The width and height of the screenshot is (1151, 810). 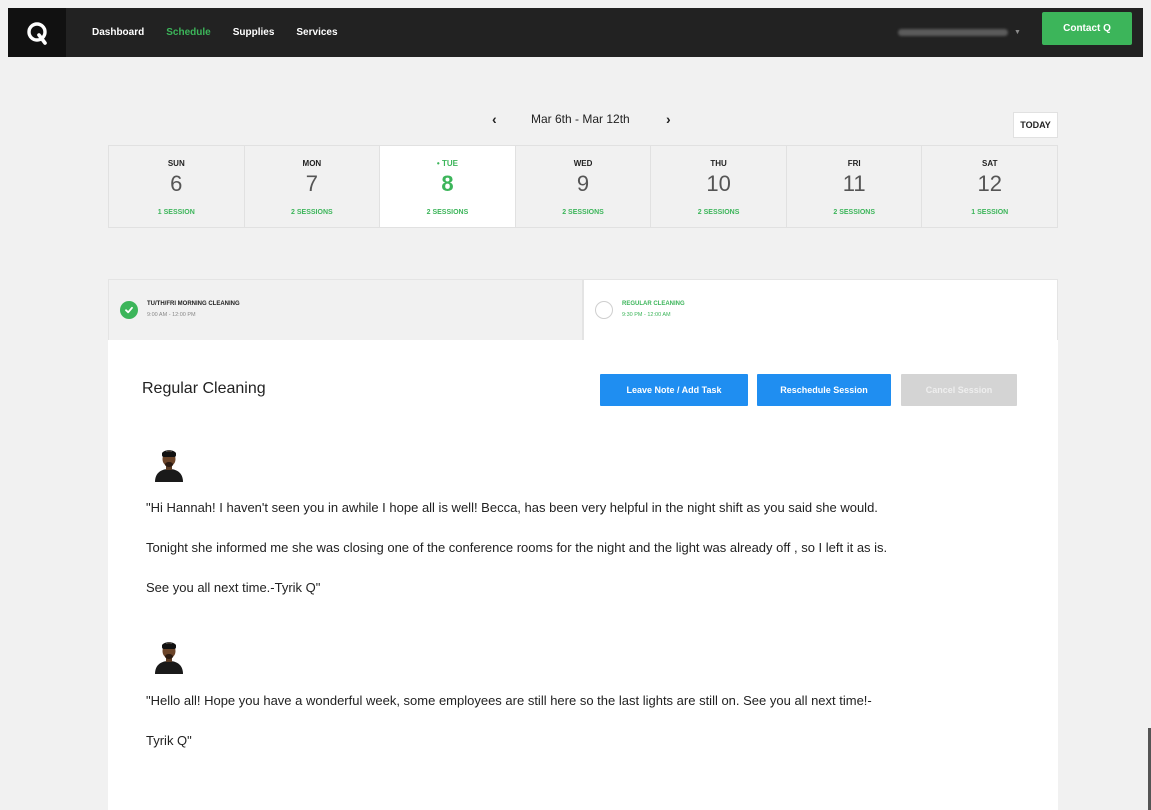 What do you see at coordinates (494, 119) in the screenshot?
I see `chevron-left-icon: ‹` at bounding box center [494, 119].